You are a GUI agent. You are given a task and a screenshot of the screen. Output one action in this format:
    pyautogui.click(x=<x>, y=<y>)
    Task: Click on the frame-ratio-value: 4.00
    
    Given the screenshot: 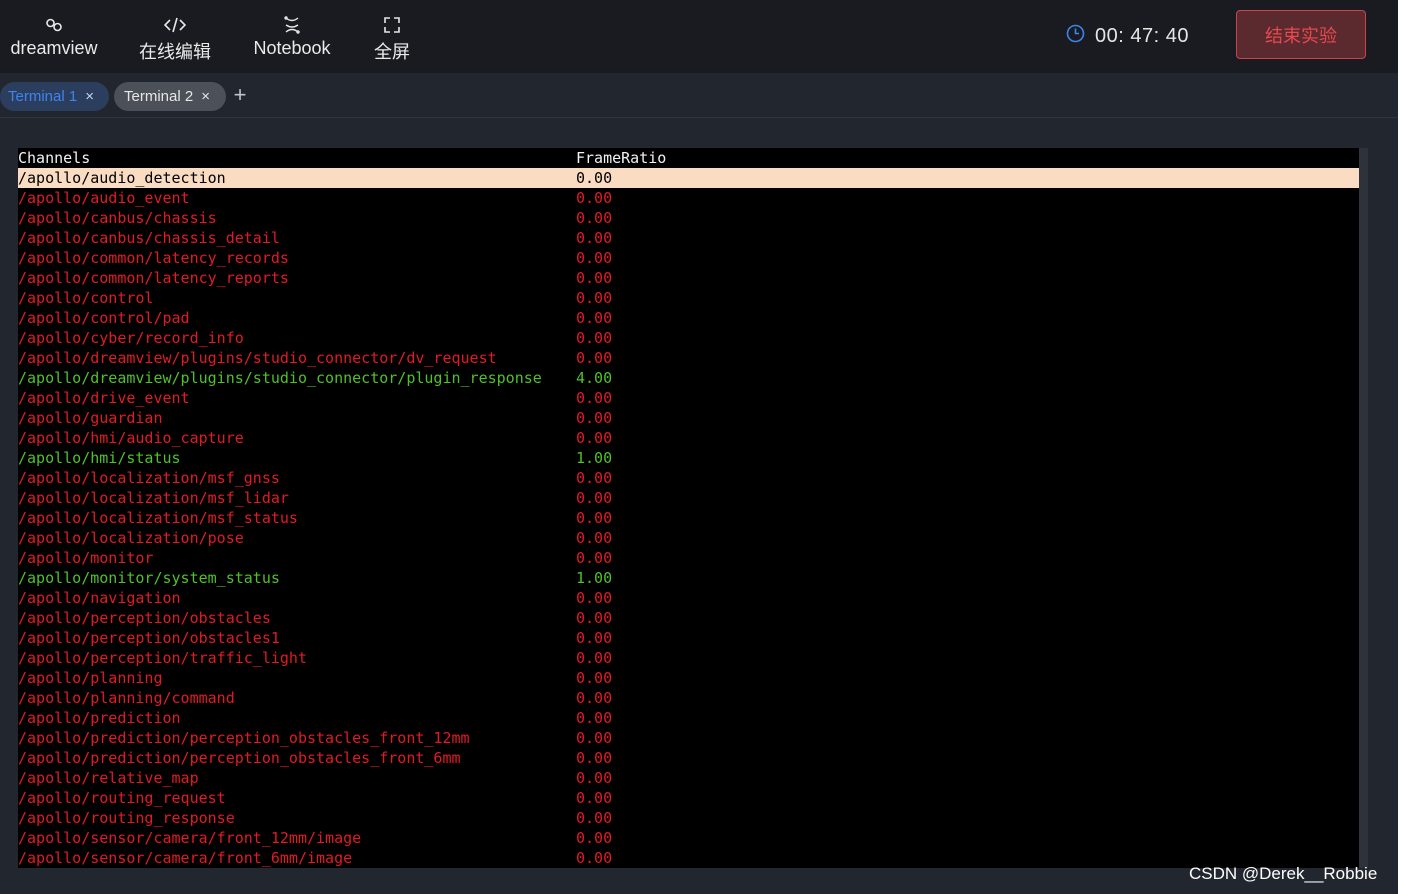 What is the action you would take?
    pyautogui.click(x=594, y=378)
    